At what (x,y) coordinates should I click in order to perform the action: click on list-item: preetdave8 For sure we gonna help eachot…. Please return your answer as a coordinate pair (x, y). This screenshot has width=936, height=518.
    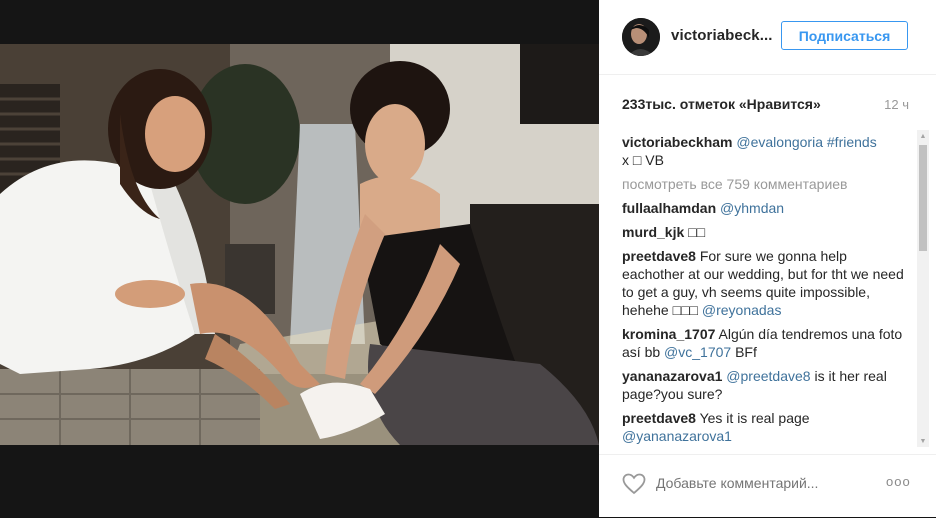
    Looking at the image, I should click on (767, 283).